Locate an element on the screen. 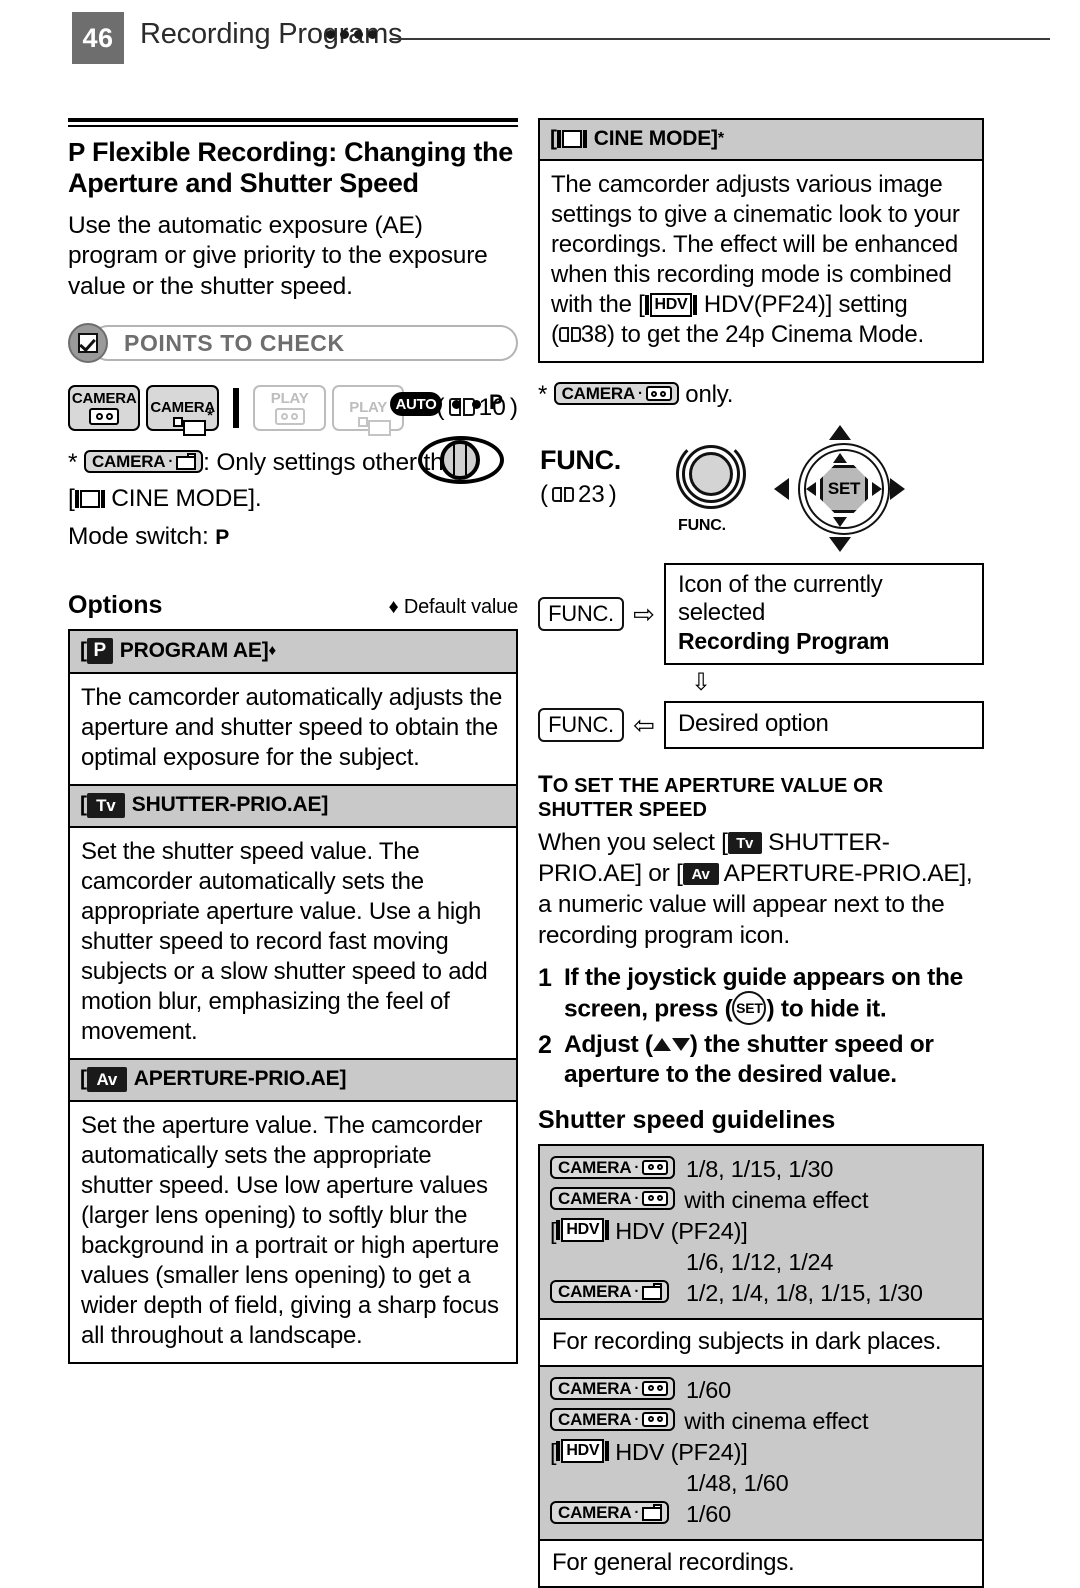 This screenshot has width=1080, height=1588. func-page-reference: (23) is located at coordinates (578, 494).